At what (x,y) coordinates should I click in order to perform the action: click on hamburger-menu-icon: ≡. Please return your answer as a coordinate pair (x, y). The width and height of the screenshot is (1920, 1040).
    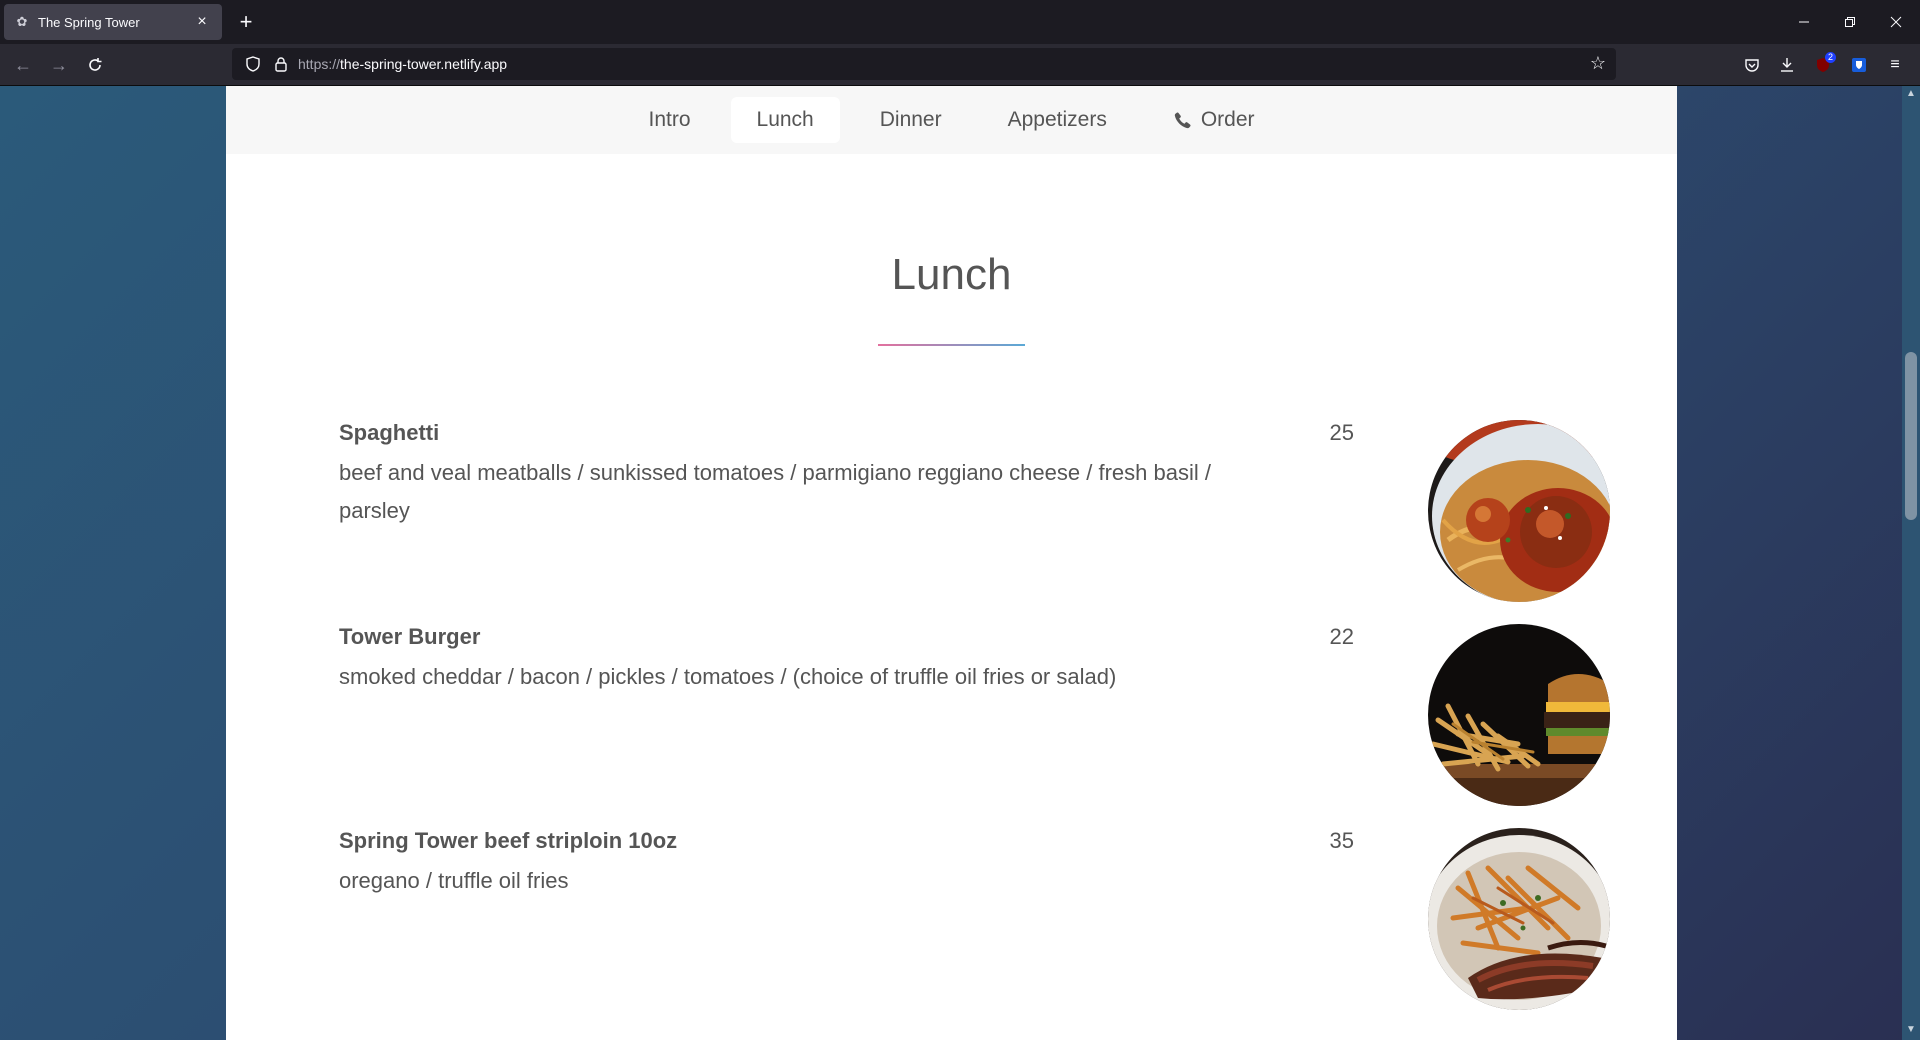
    Looking at the image, I should click on (1895, 64).